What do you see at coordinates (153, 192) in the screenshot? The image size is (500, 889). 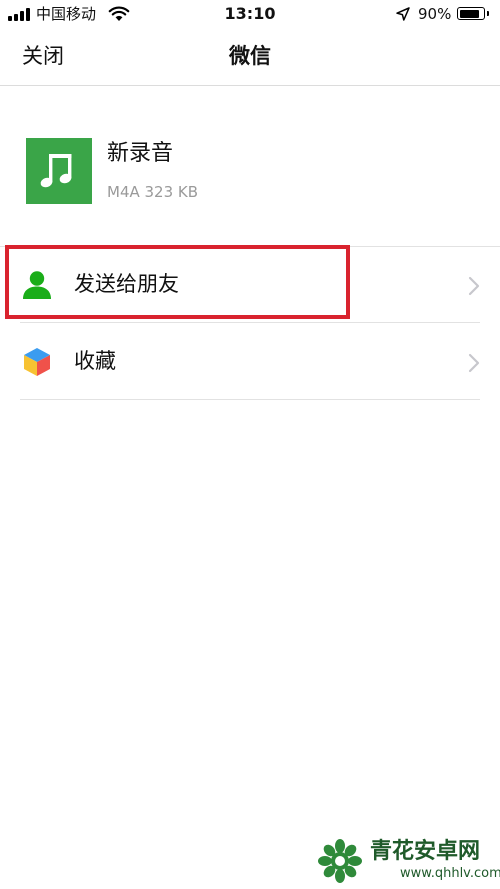 I see `file-meta: M4A 323 KB` at bounding box center [153, 192].